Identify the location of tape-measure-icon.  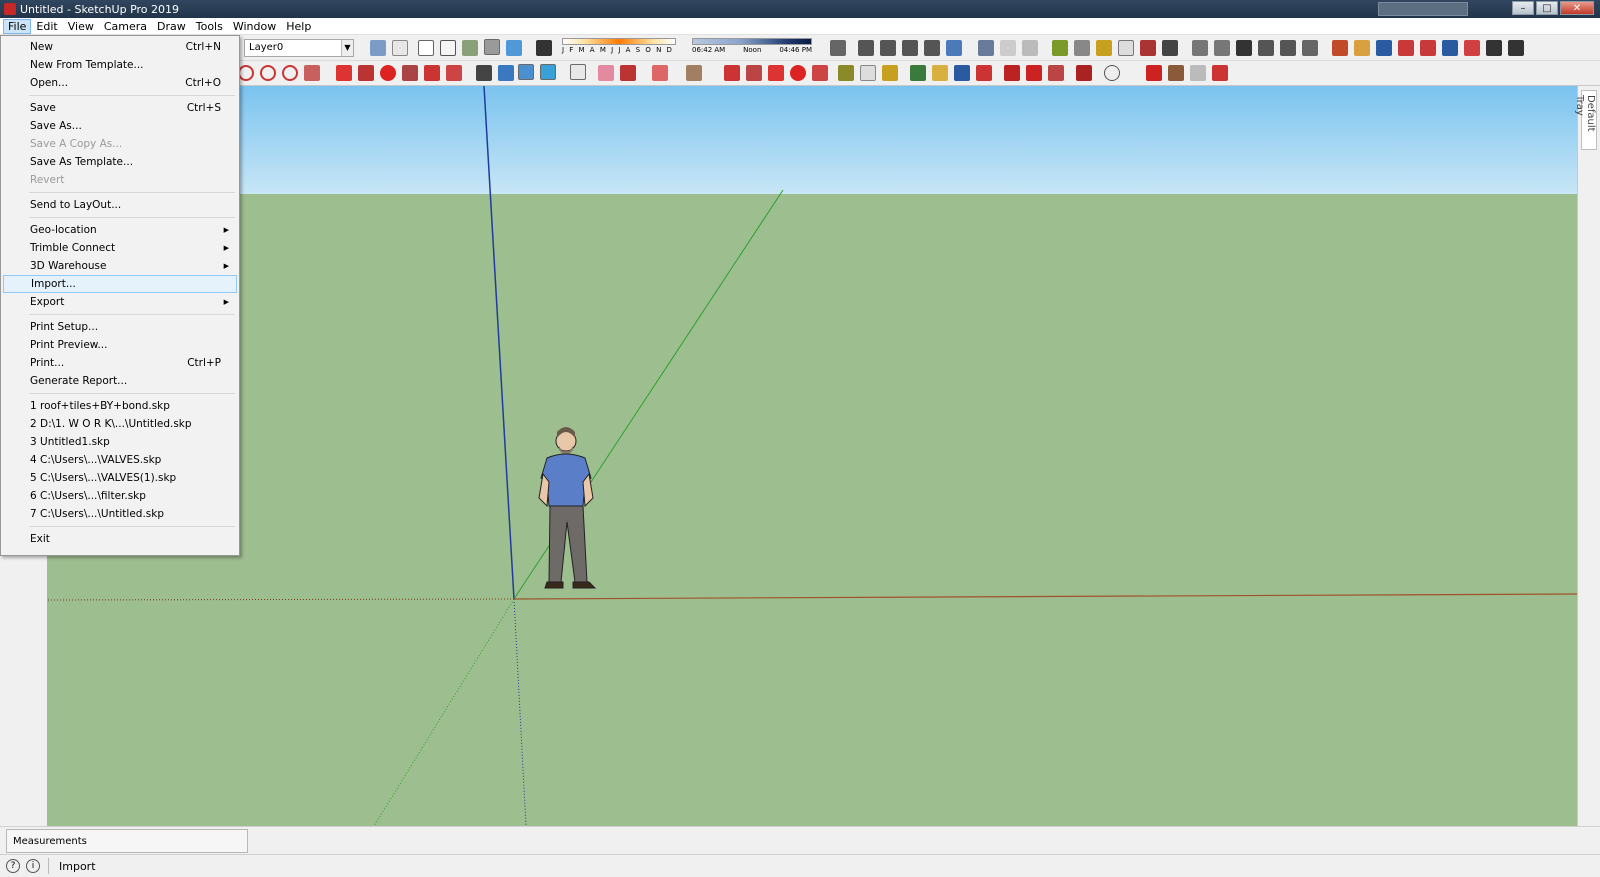
(1060, 48).